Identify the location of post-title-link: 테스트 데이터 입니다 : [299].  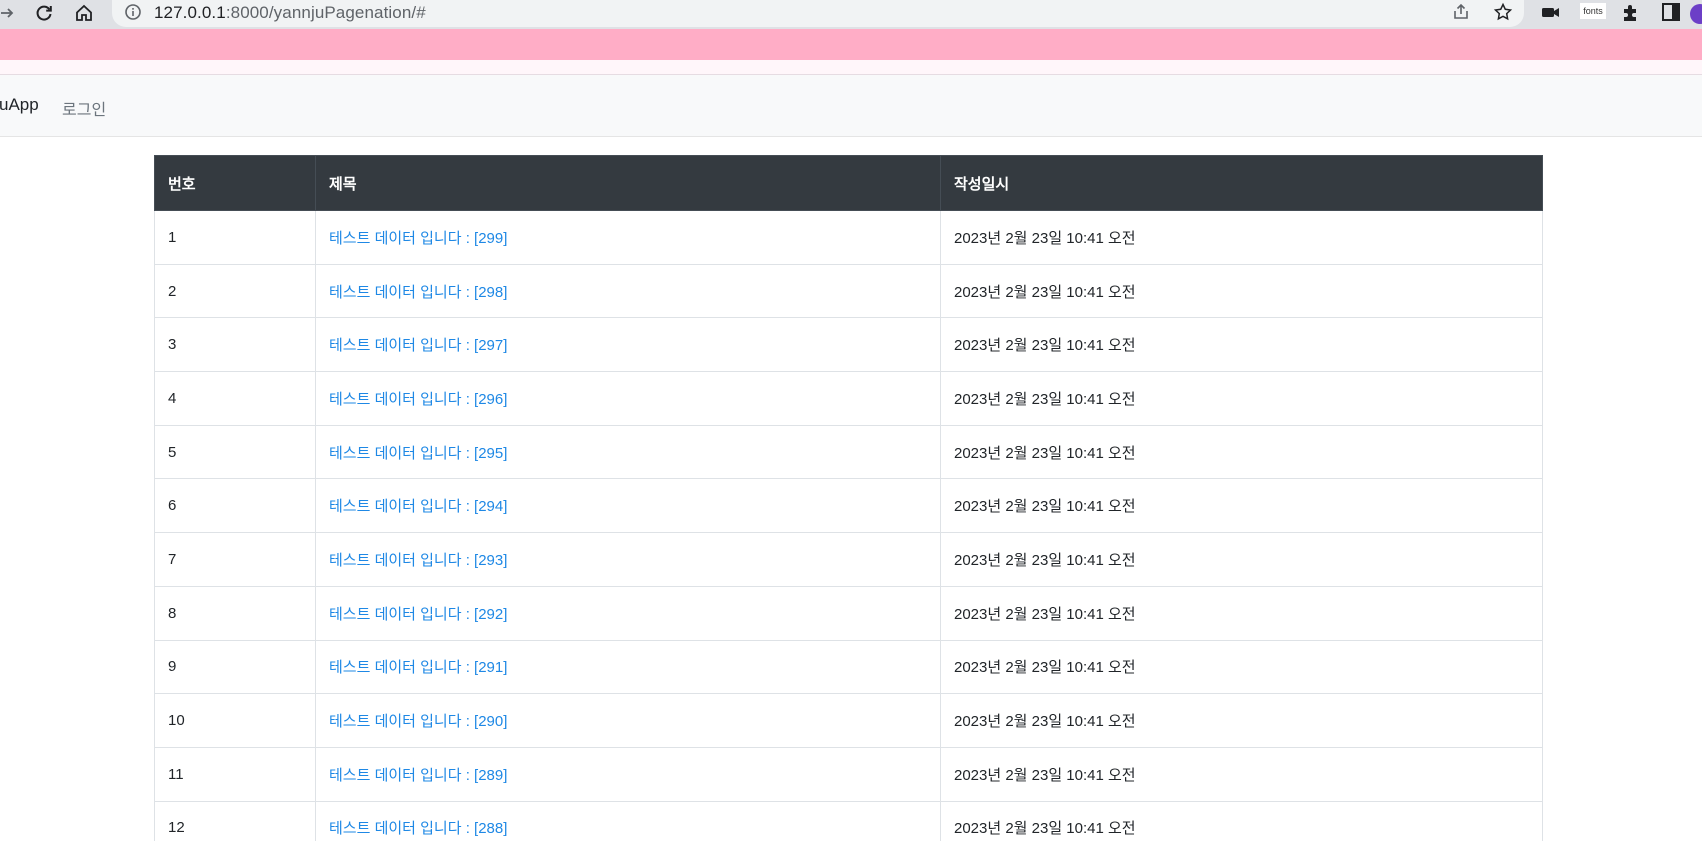
(418, 238).